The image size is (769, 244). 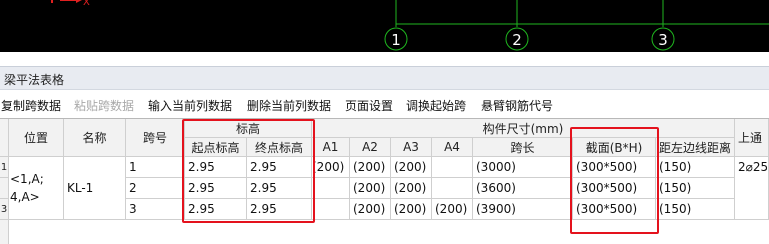 I want to click on cantilever-rebar-code-button: 悬臂钢筋代号, so click(x=517, y=105).